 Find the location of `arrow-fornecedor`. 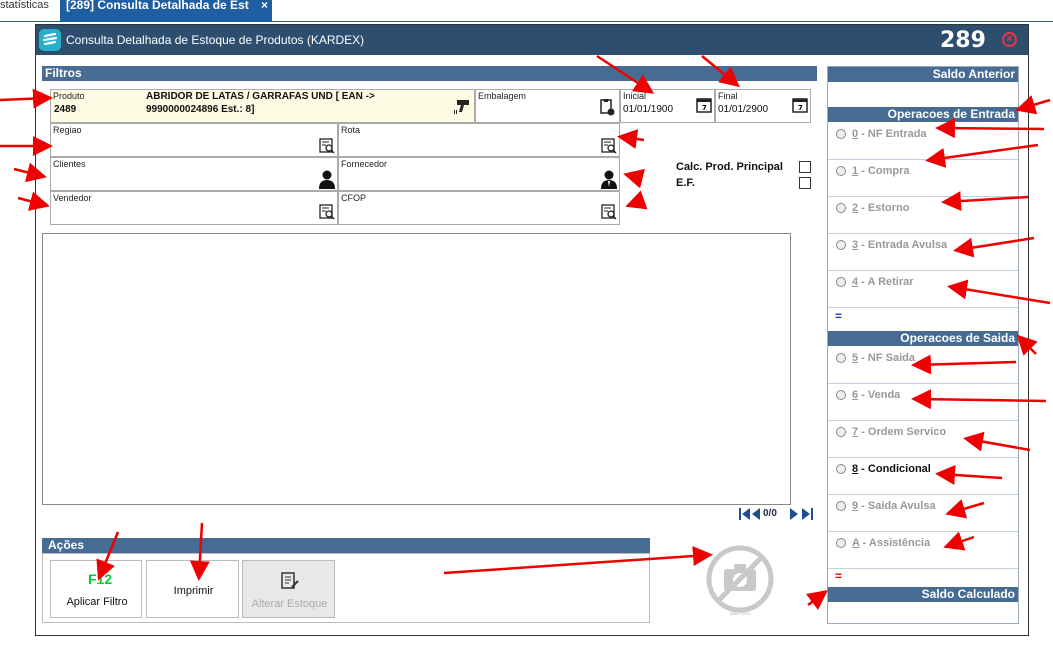

arrow-fornecedor is located at coordinates (634, 178).